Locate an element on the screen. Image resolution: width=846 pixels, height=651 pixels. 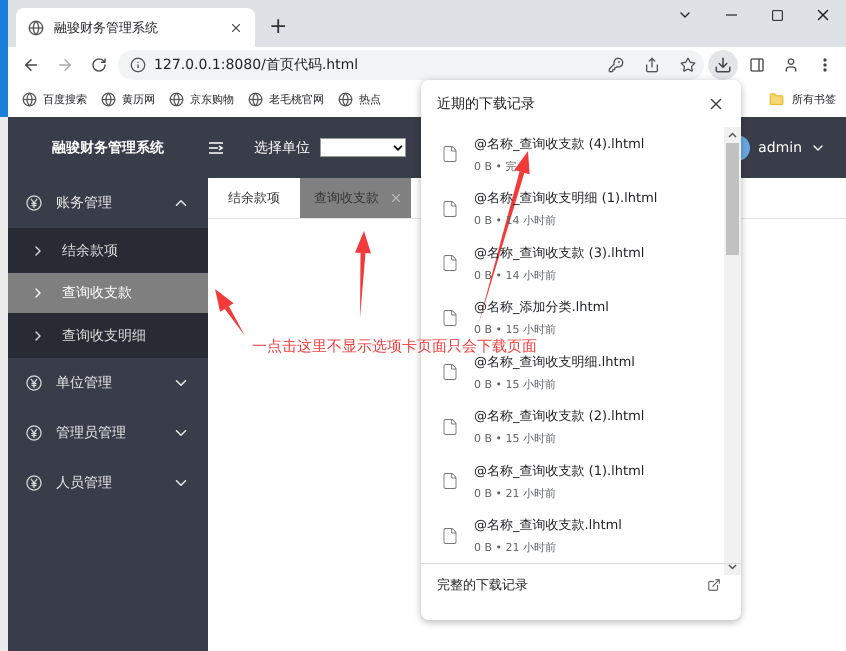
unit-select is located at coordinates (363, 147).